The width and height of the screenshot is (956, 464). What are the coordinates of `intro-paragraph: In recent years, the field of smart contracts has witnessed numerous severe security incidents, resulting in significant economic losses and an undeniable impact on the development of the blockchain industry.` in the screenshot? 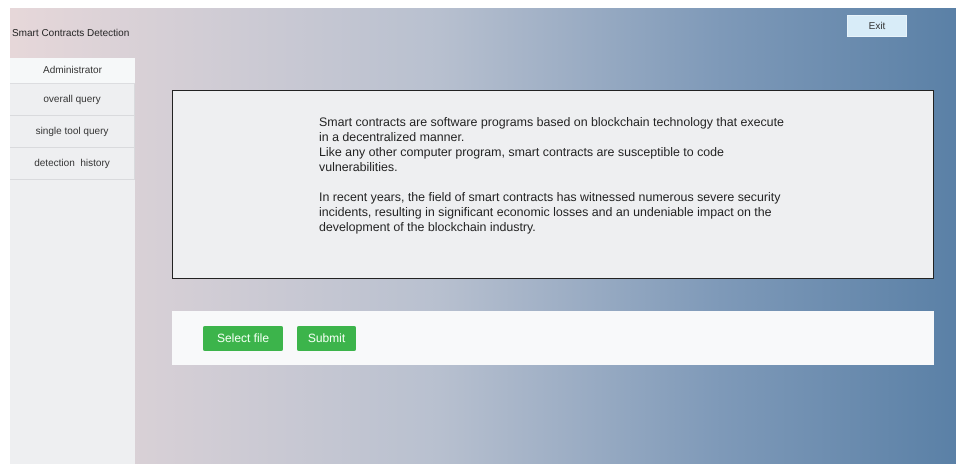 It's located at (550, 212).